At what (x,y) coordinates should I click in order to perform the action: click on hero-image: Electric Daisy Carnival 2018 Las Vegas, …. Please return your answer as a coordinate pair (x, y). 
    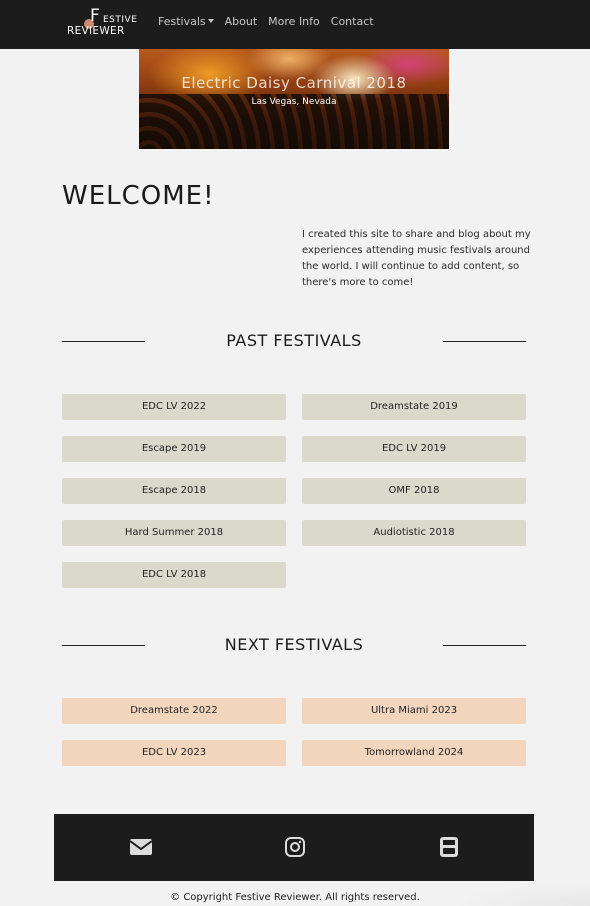
    Looking at the image, I should click on (294, 99).